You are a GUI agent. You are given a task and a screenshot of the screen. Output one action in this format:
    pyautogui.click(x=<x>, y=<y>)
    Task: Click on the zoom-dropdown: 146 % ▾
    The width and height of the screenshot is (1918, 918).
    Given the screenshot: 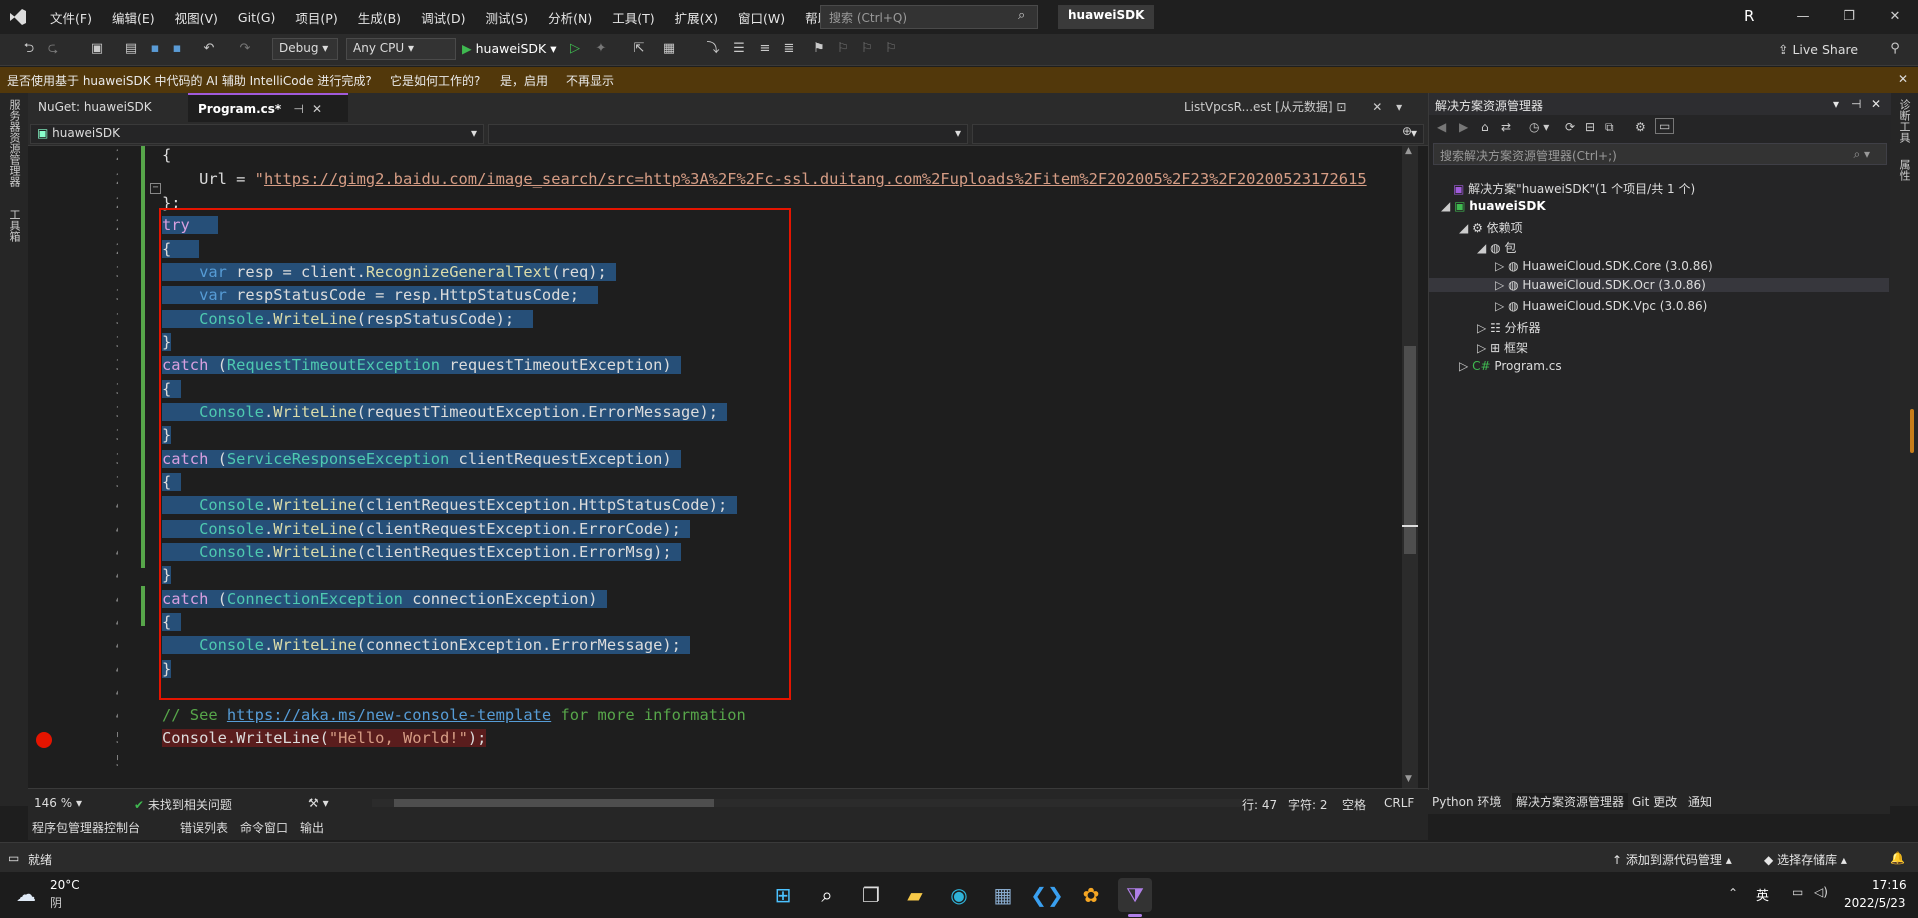 What is the action you would take?
    pyautogui.click(x=58, y=803)
    